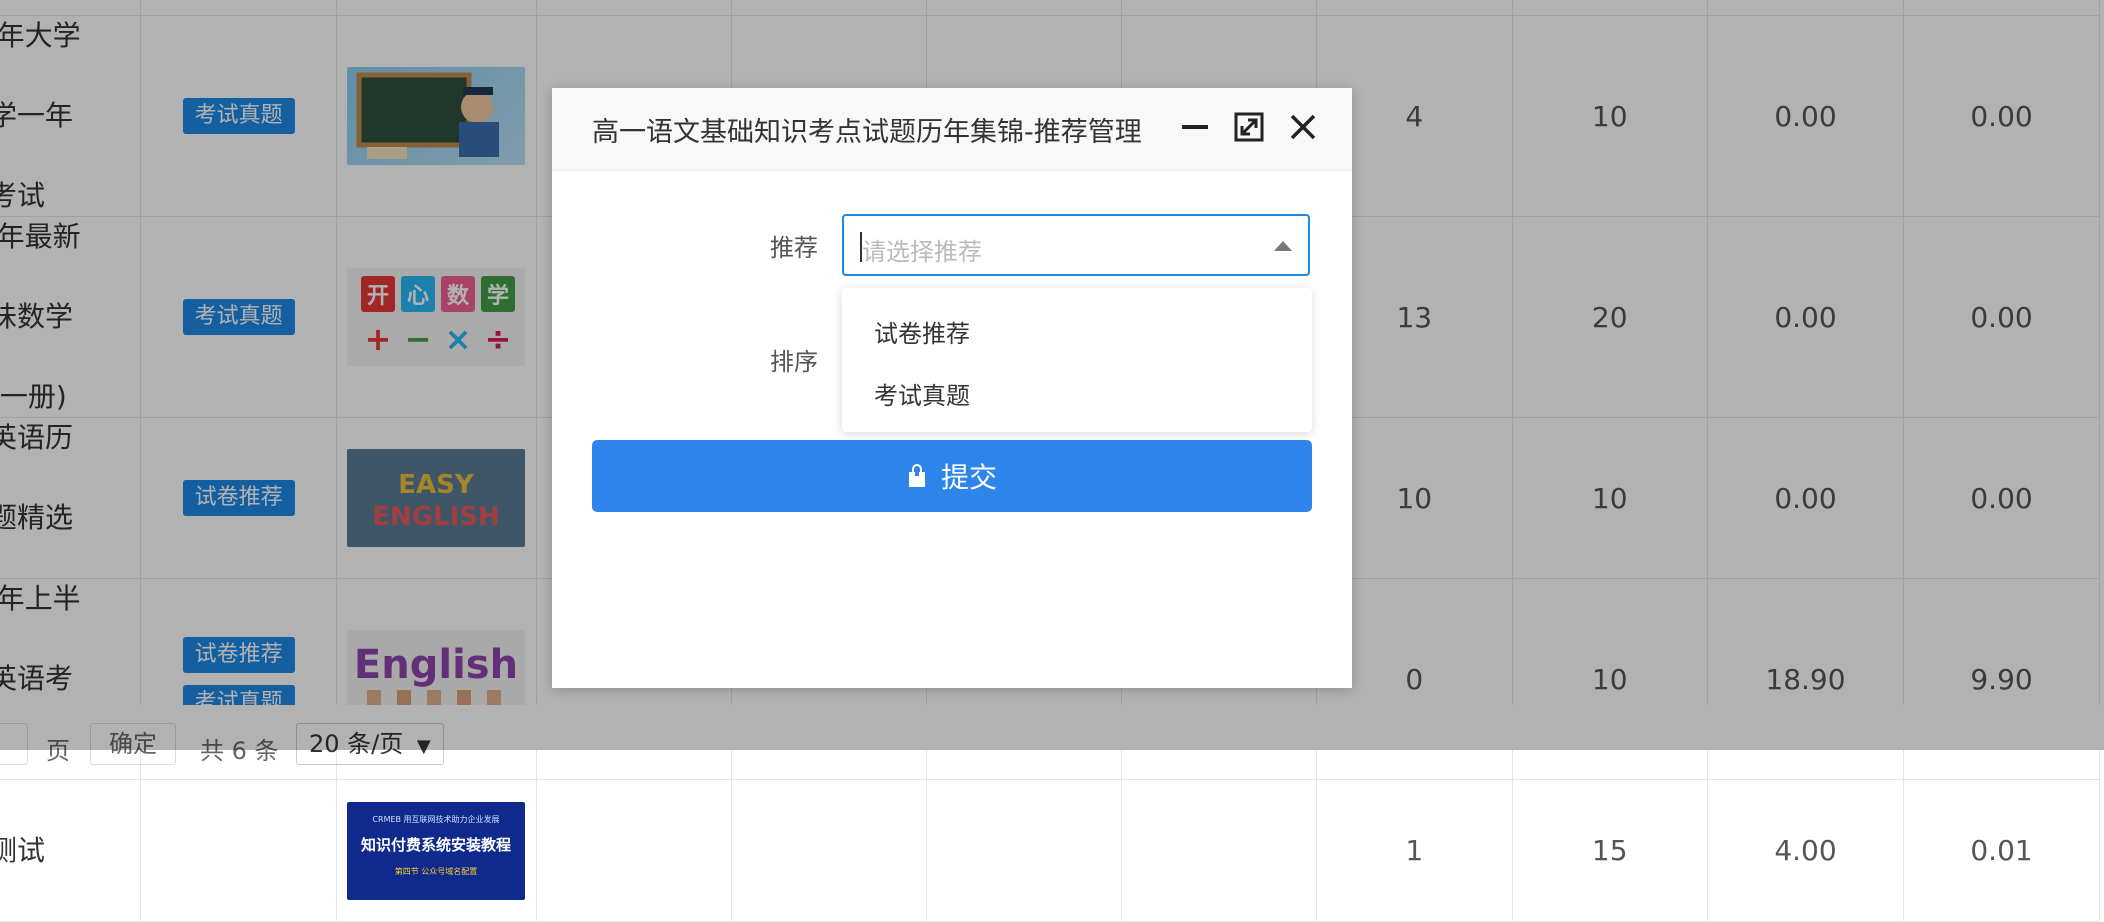 Image resolution: width=2104 pixels, height=922 pixels. Describe the element at coordinates (23, 850) in the screenshot. I see `course-title-line: 试测试` at that location.